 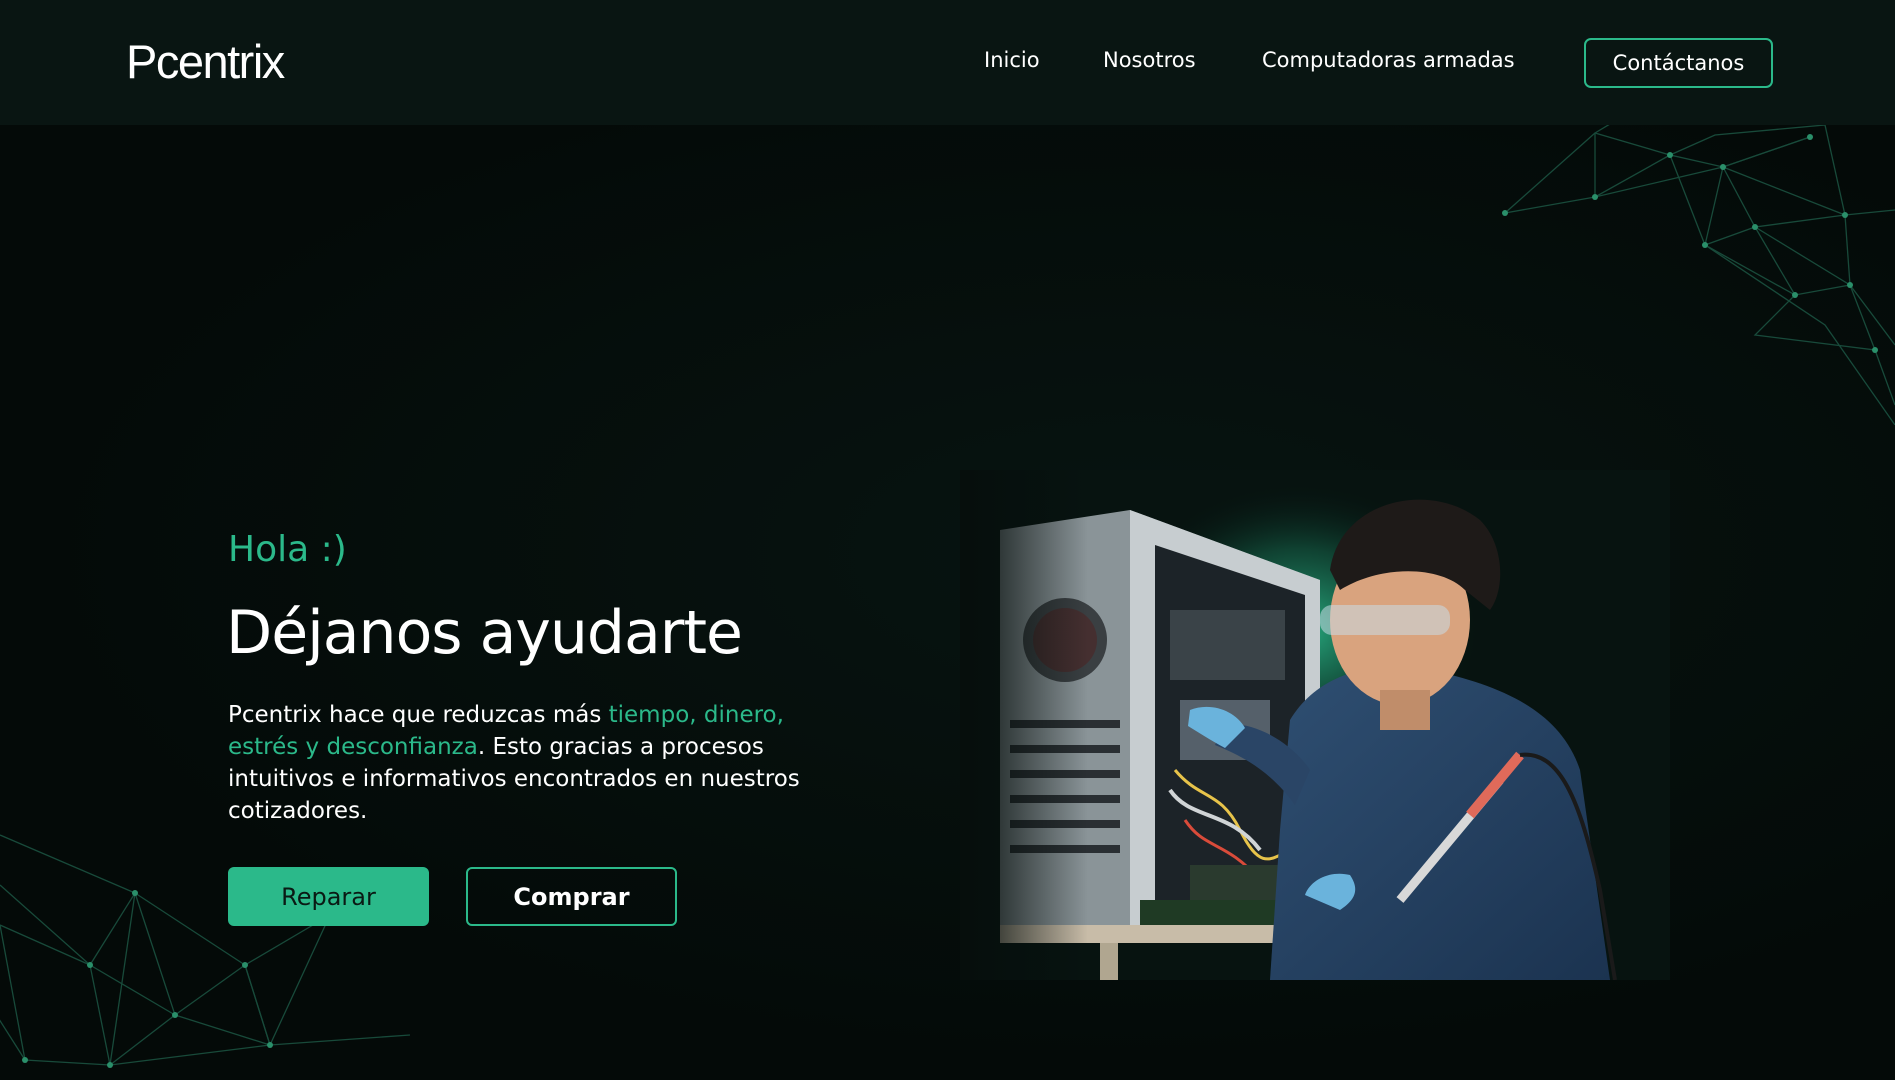 What do you see at coordinates (571, 896) in the screenshot?
I see `comprar-button: Comprar` at bounding box center [571, 896].